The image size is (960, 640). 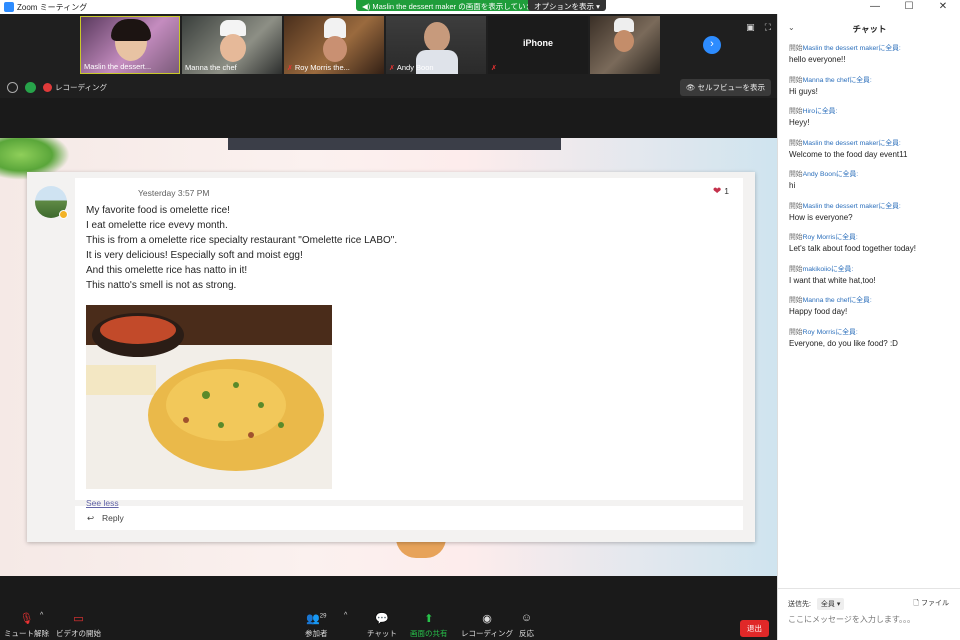 What do you see at coordinates (750, 27) in the screenshot?
I see `layout-toggle-icon: ▣` at bounding box center [750, 27].